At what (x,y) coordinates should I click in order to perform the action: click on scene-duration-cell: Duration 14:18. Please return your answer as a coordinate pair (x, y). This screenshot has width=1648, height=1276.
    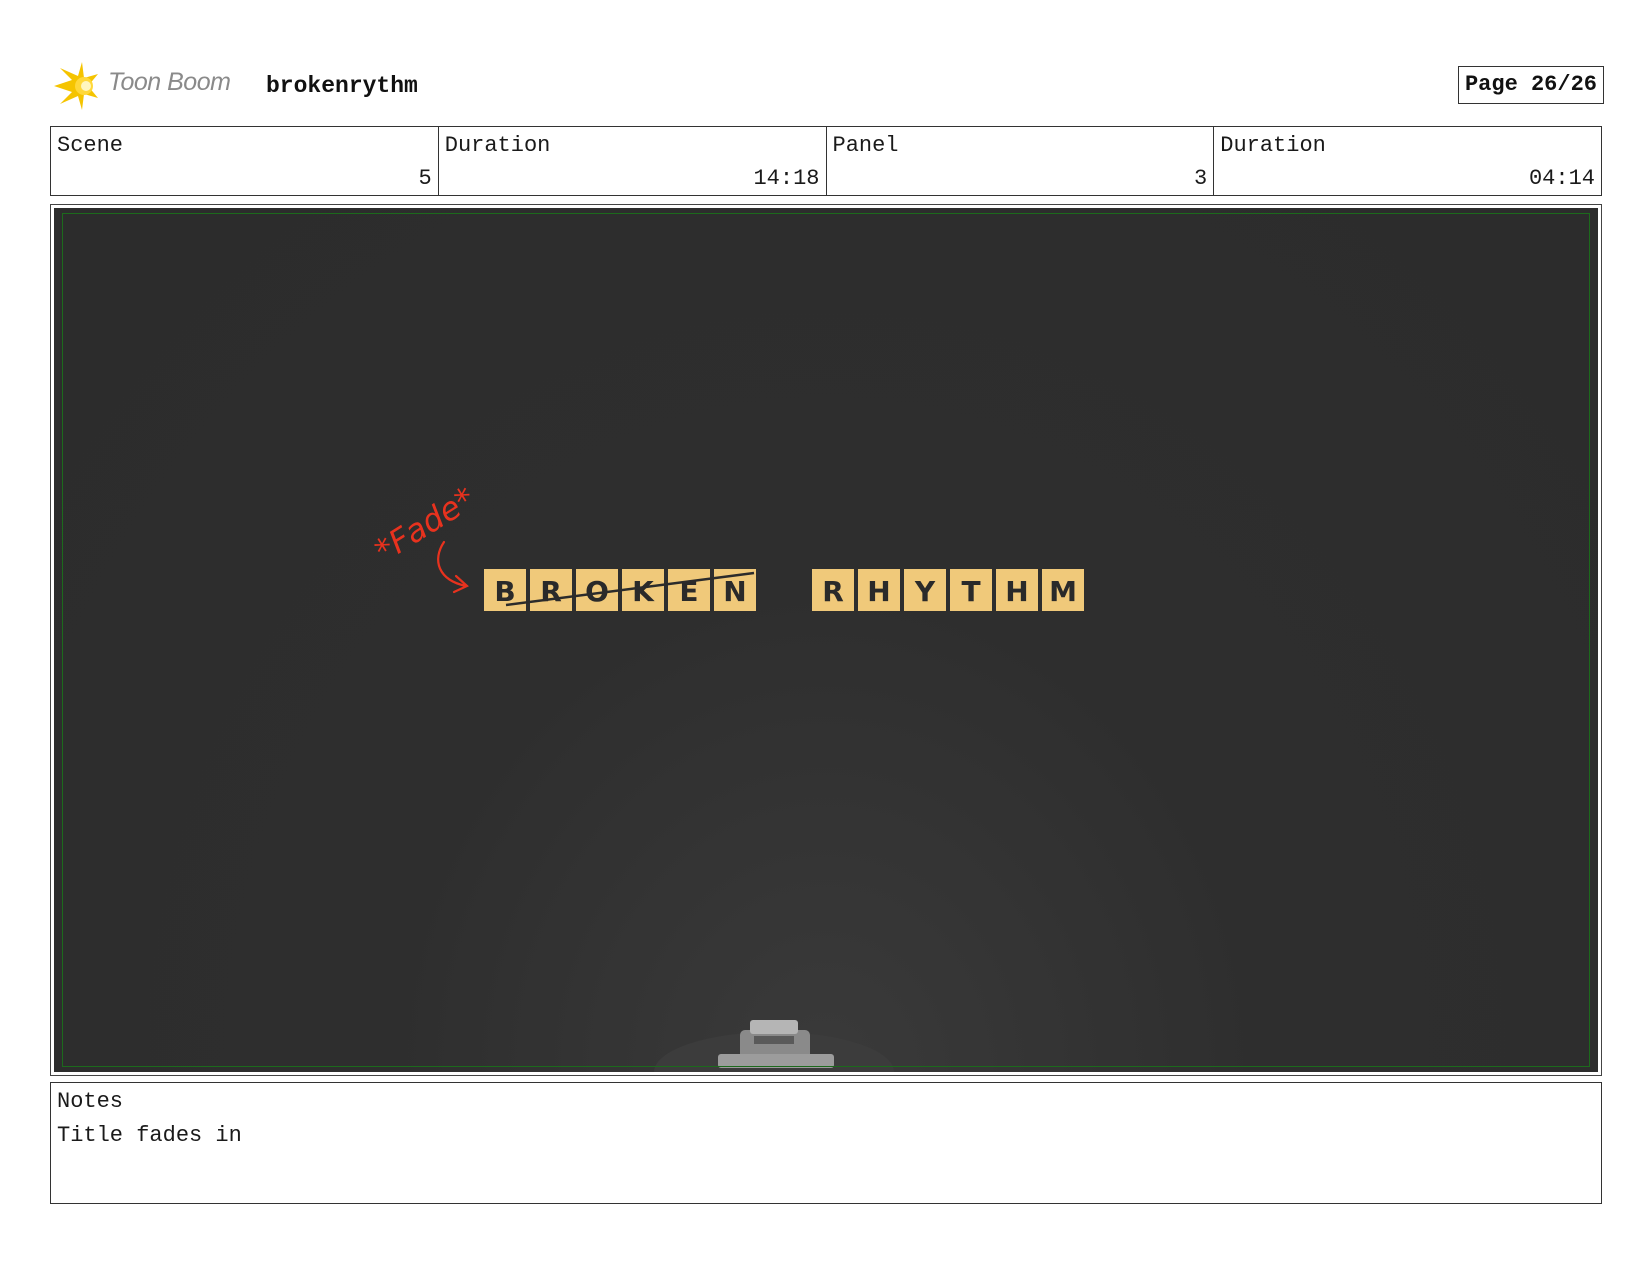
    Looking at the image, I should click on (633, 161).